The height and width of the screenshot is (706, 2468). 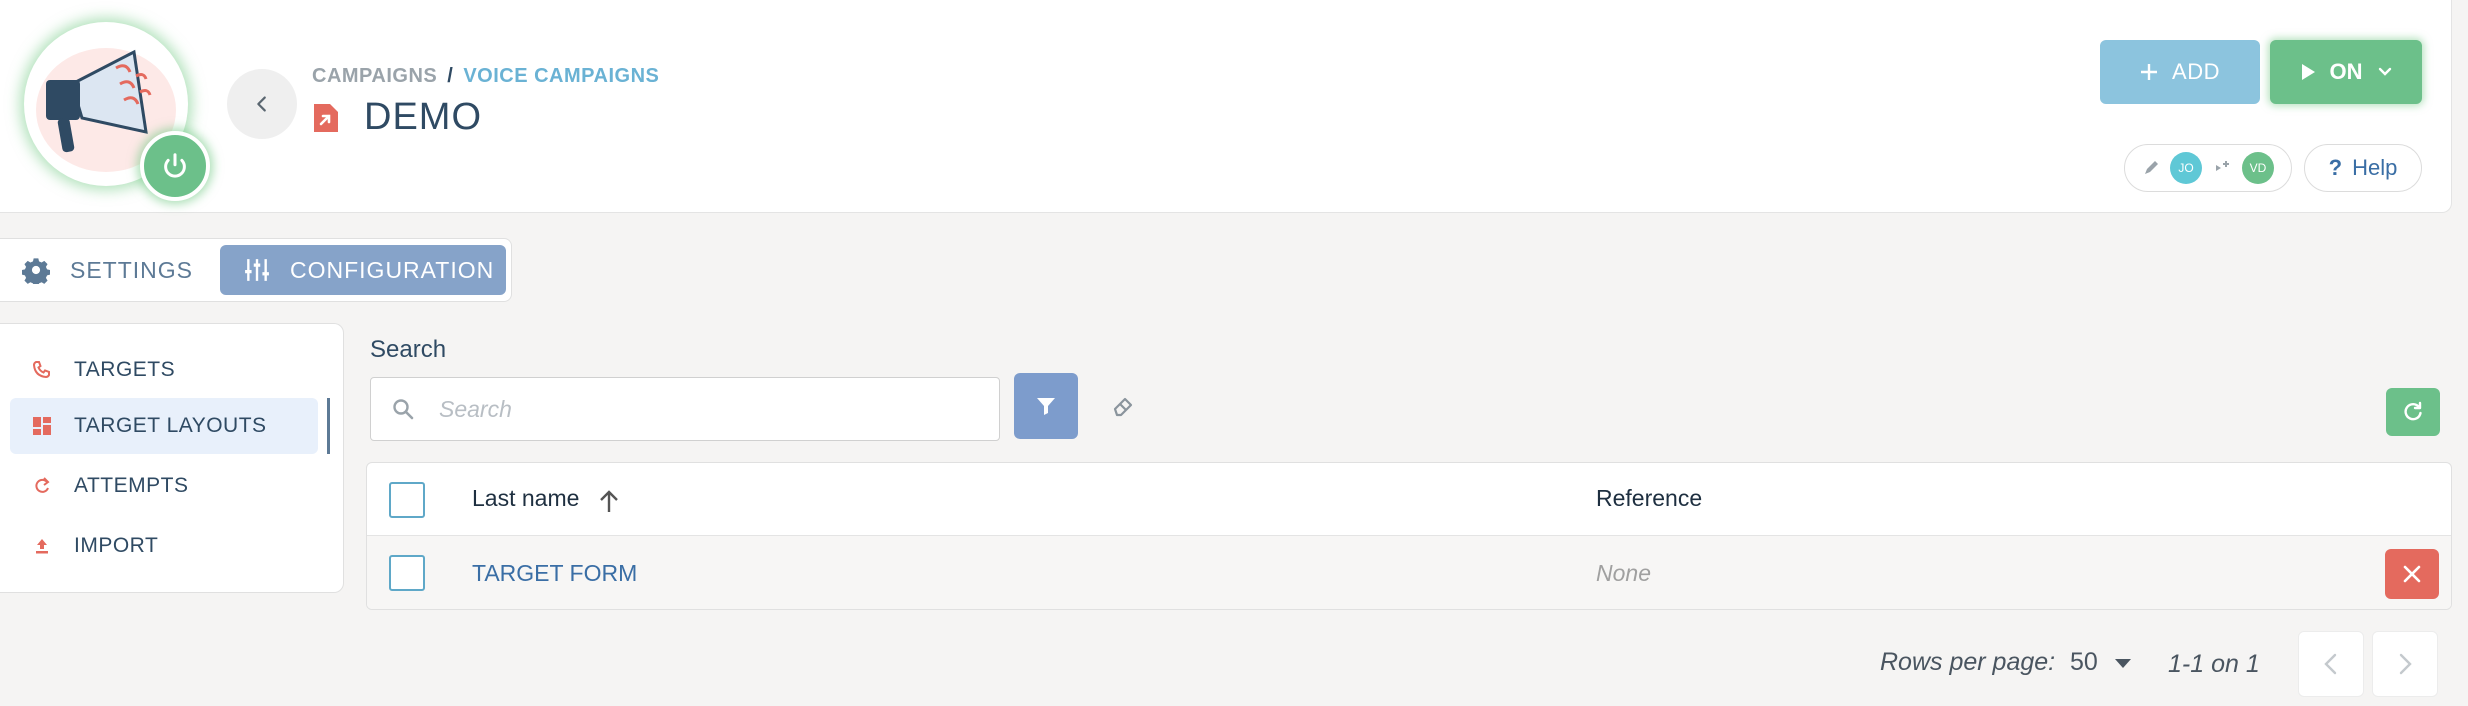 I want to click on tab-bar: SETTINGS CONFIGURATION, so click(x=256, y=270).